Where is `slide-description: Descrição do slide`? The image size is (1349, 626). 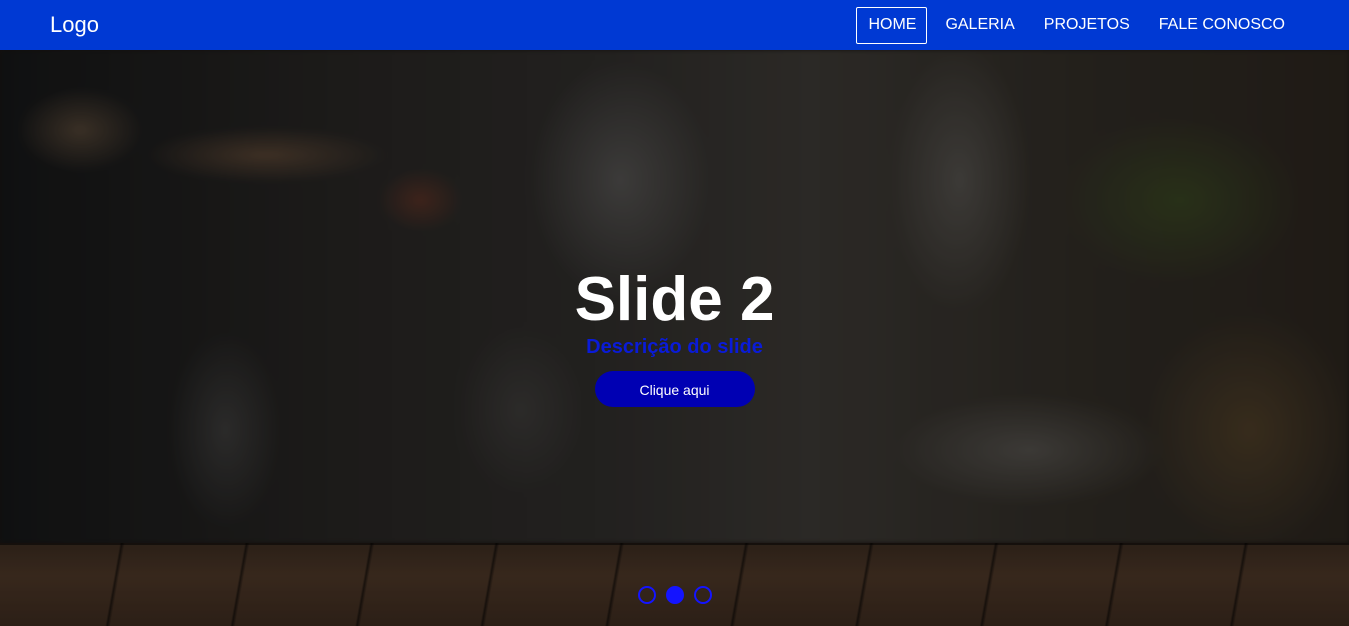 slide-description: Descrição do slide is located at coordinates (674, 347).